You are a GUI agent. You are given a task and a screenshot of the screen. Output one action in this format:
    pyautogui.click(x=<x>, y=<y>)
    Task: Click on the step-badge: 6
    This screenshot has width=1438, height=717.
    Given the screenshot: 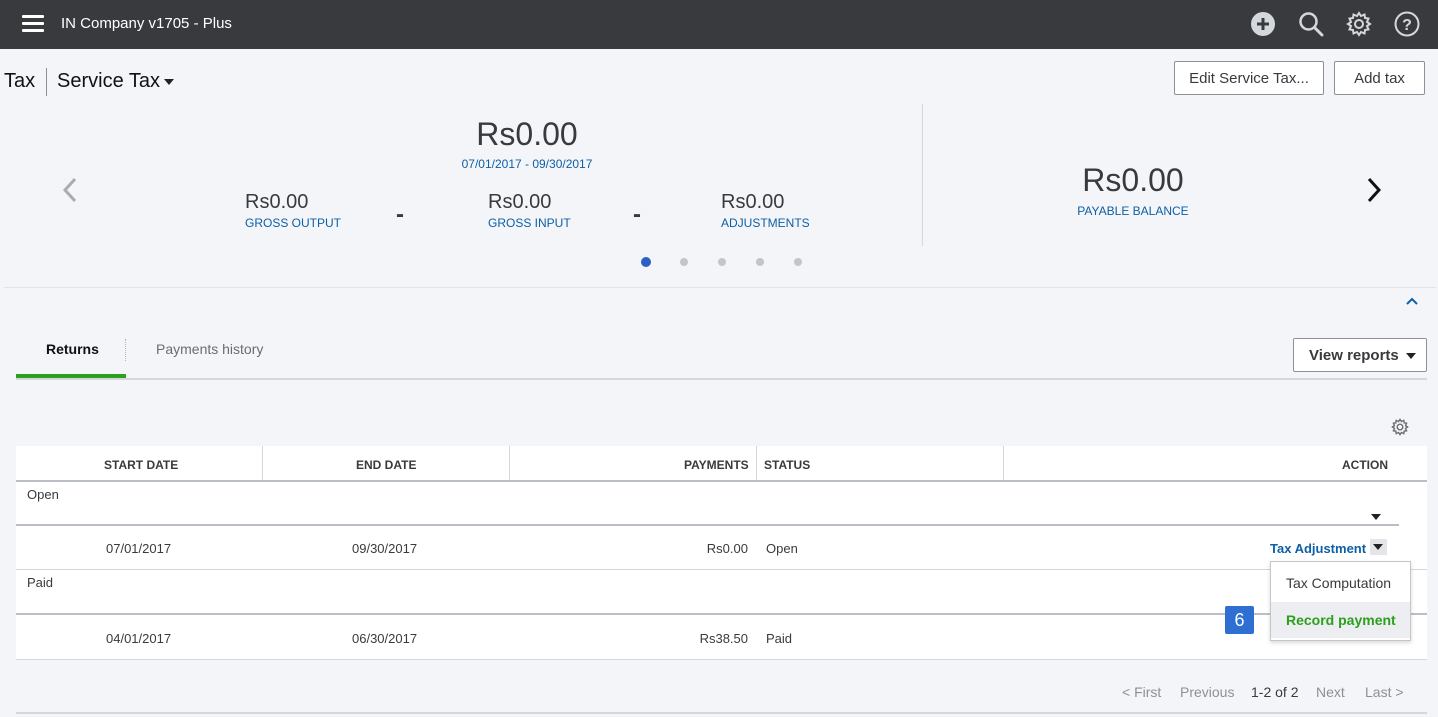 What is the action you would take?
    pyautogui.click(x=1239, y=620)
    